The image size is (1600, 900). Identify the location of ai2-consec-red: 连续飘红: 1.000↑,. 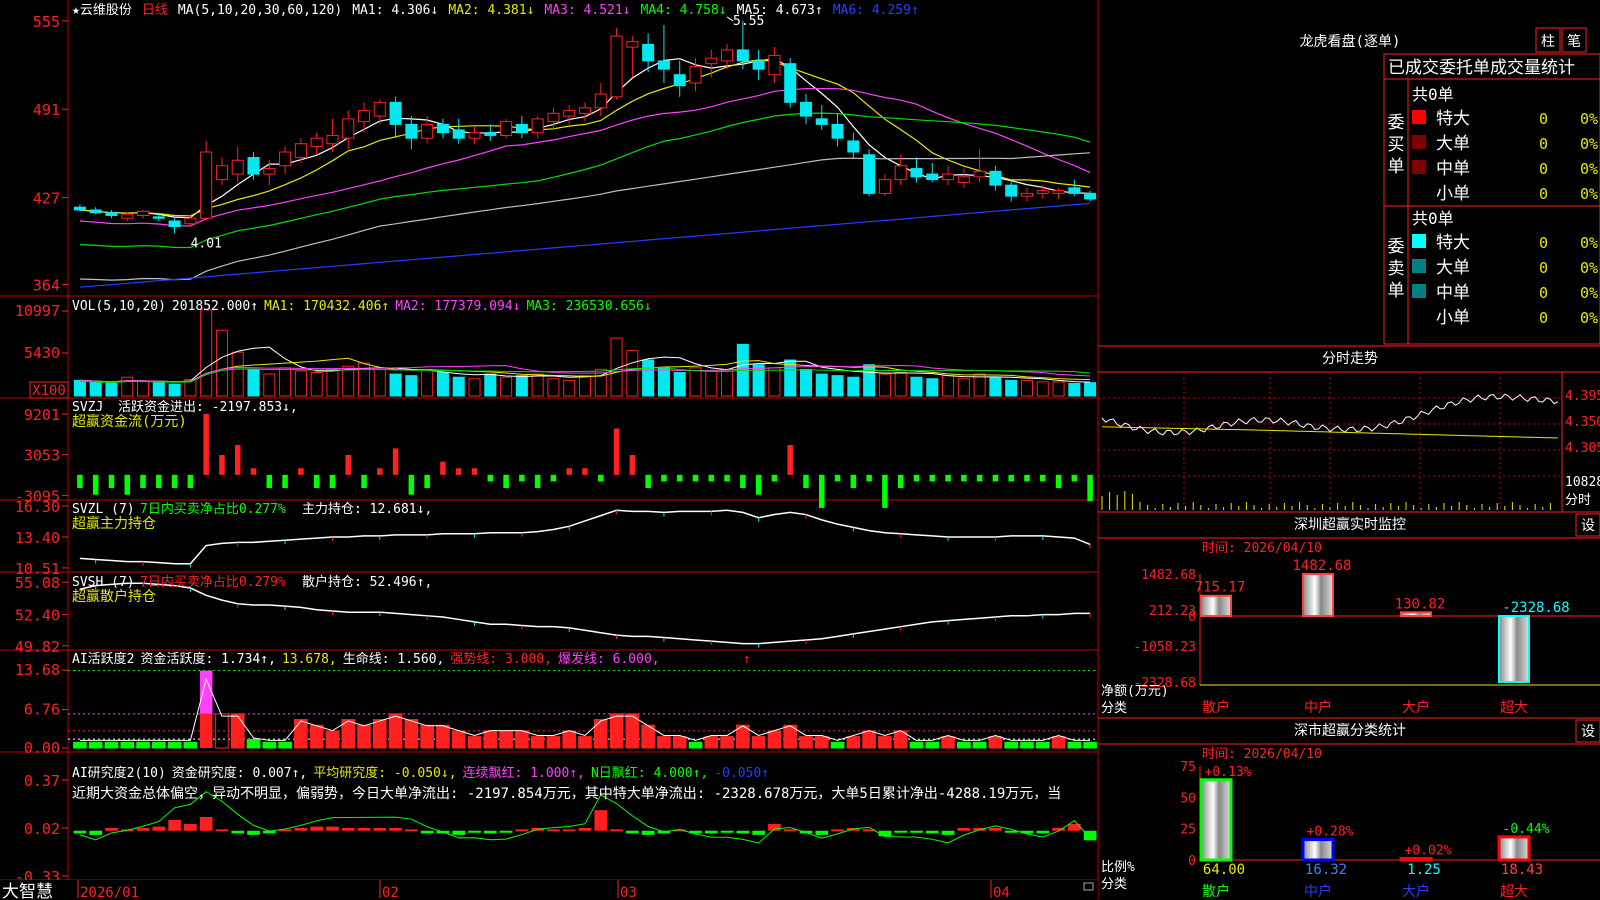
(524, 773).